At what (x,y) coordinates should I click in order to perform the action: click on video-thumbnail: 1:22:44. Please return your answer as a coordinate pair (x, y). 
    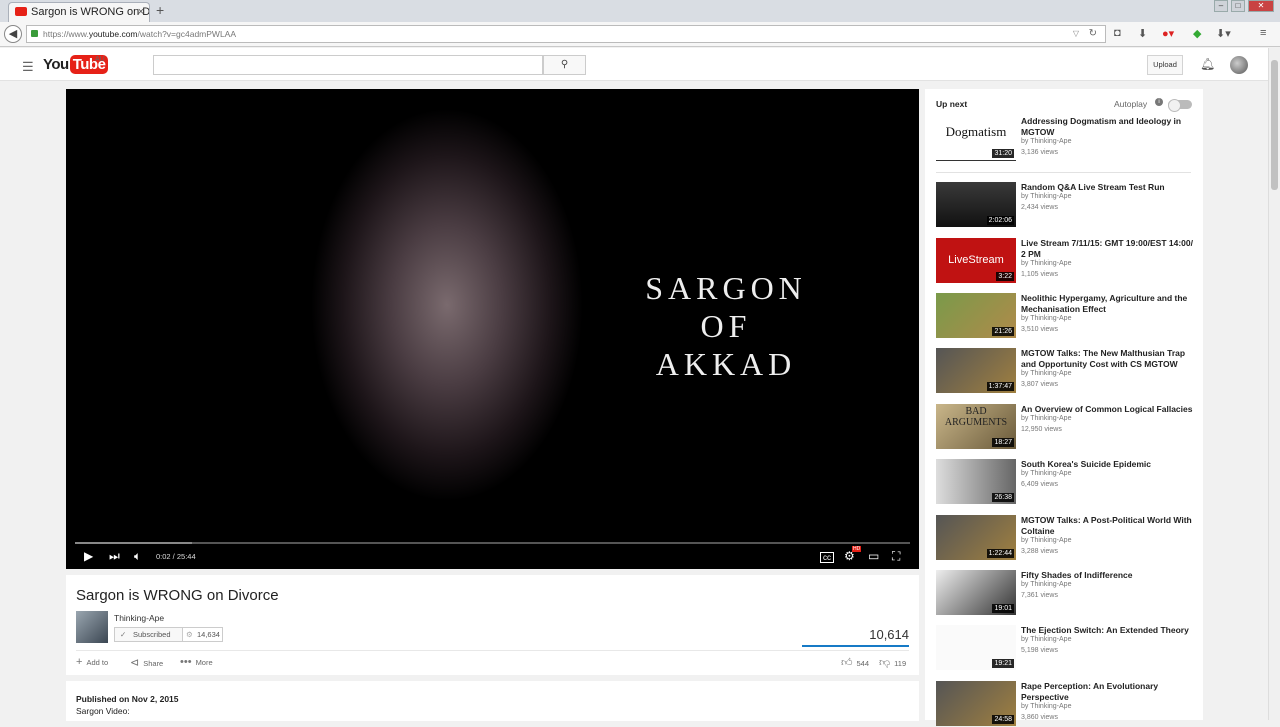
    Looking at the image, I should click on (976, 537).